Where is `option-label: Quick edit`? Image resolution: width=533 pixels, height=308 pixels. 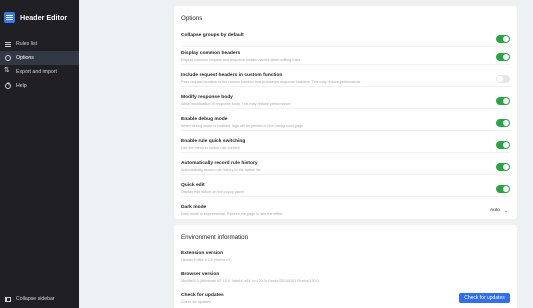 option-label: Quick edit is located at coordinates (193, 185).